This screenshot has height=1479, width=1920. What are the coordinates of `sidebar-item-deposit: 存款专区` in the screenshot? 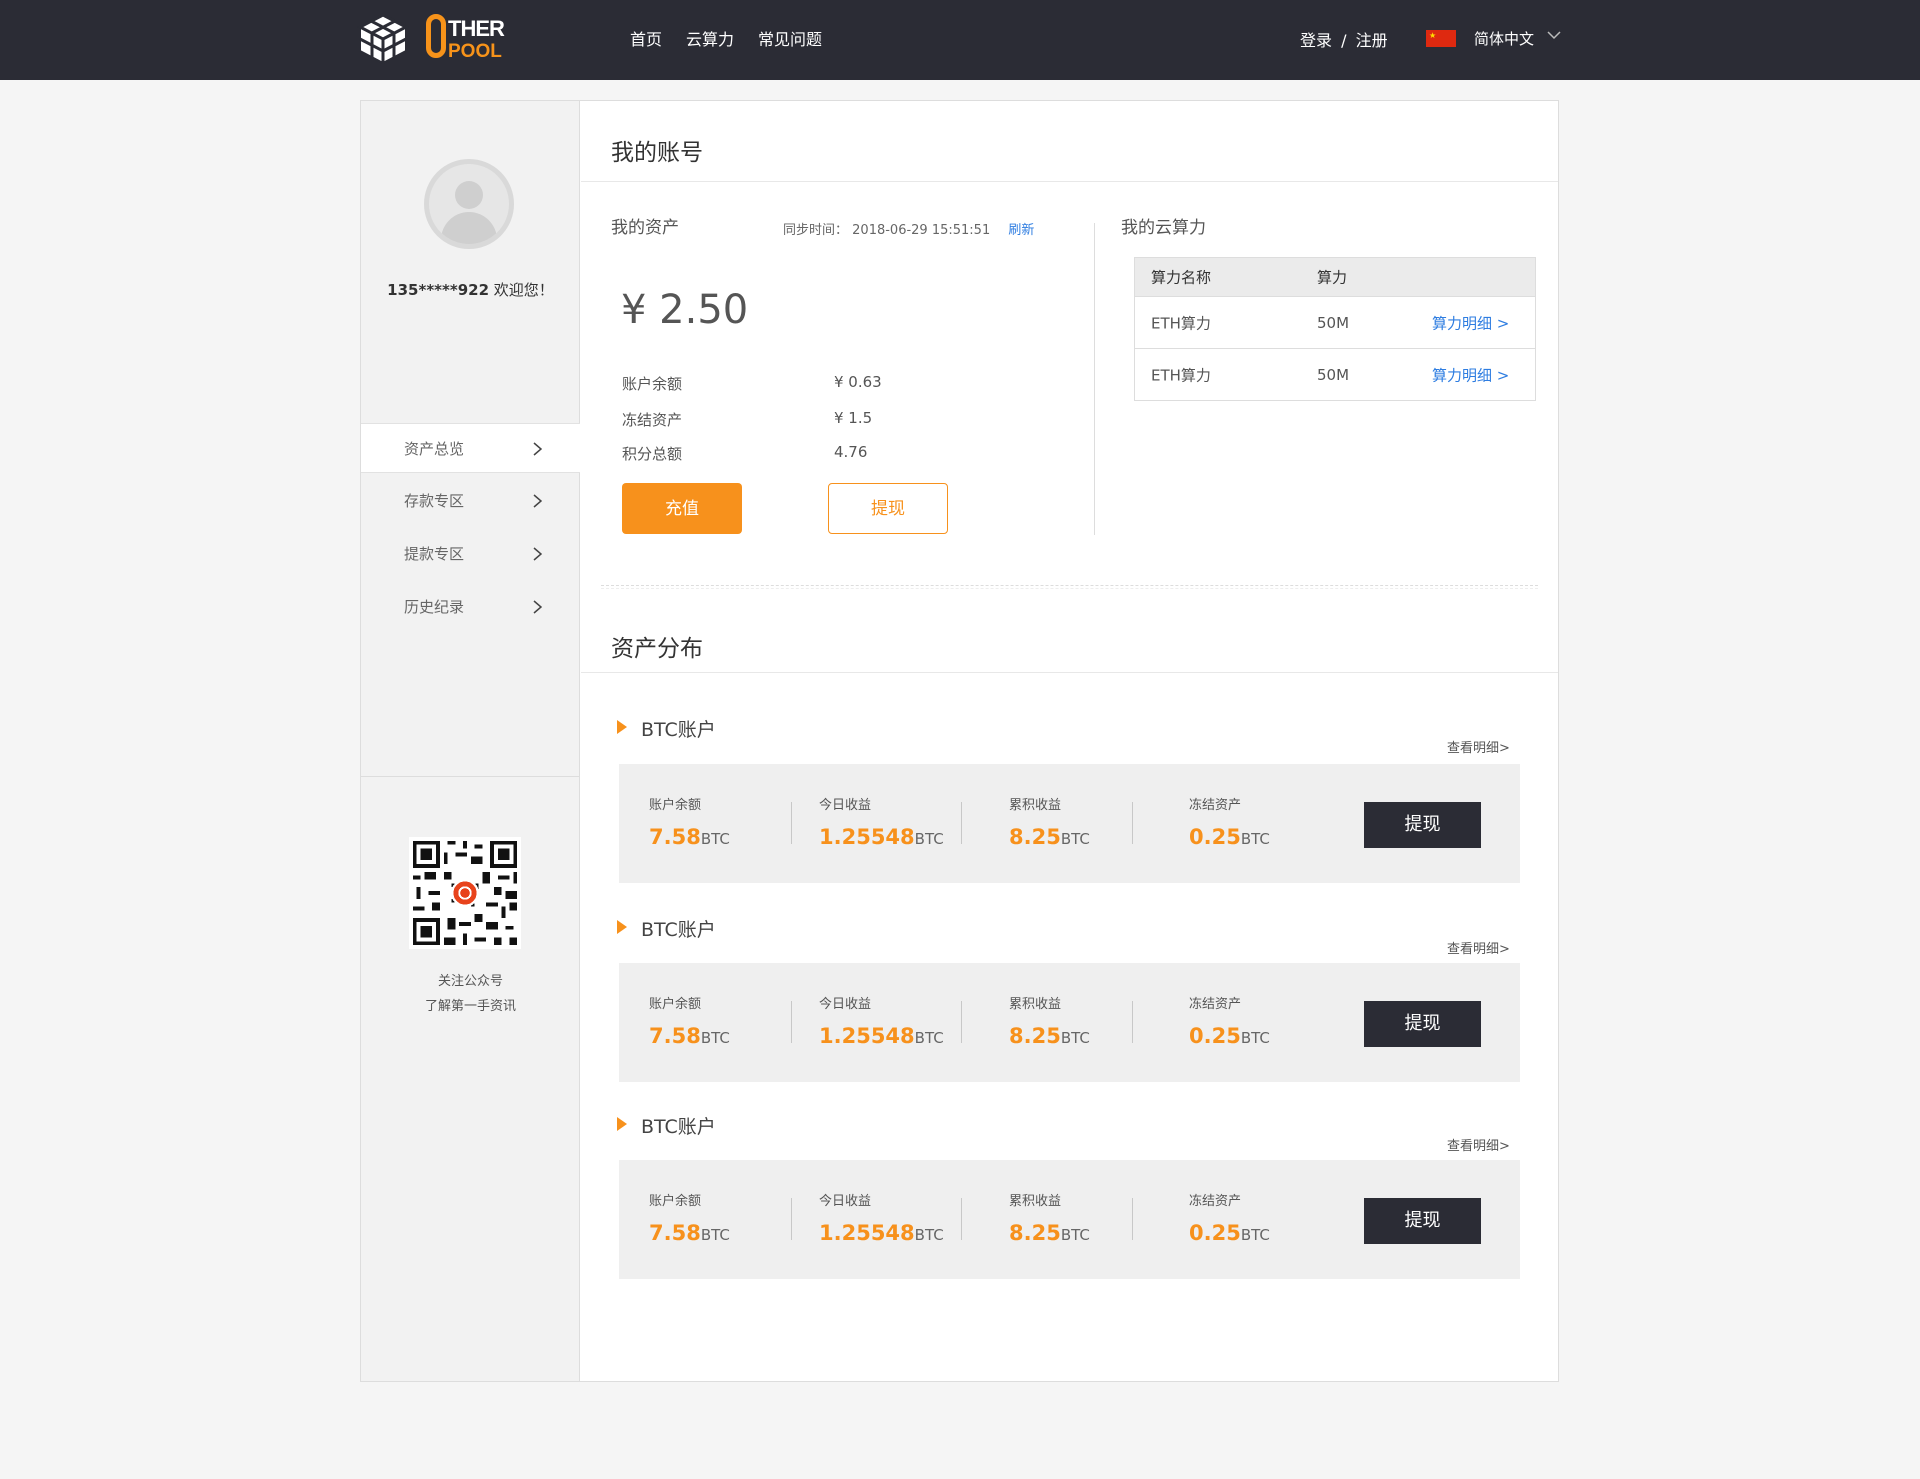 It's located at (470, 501).